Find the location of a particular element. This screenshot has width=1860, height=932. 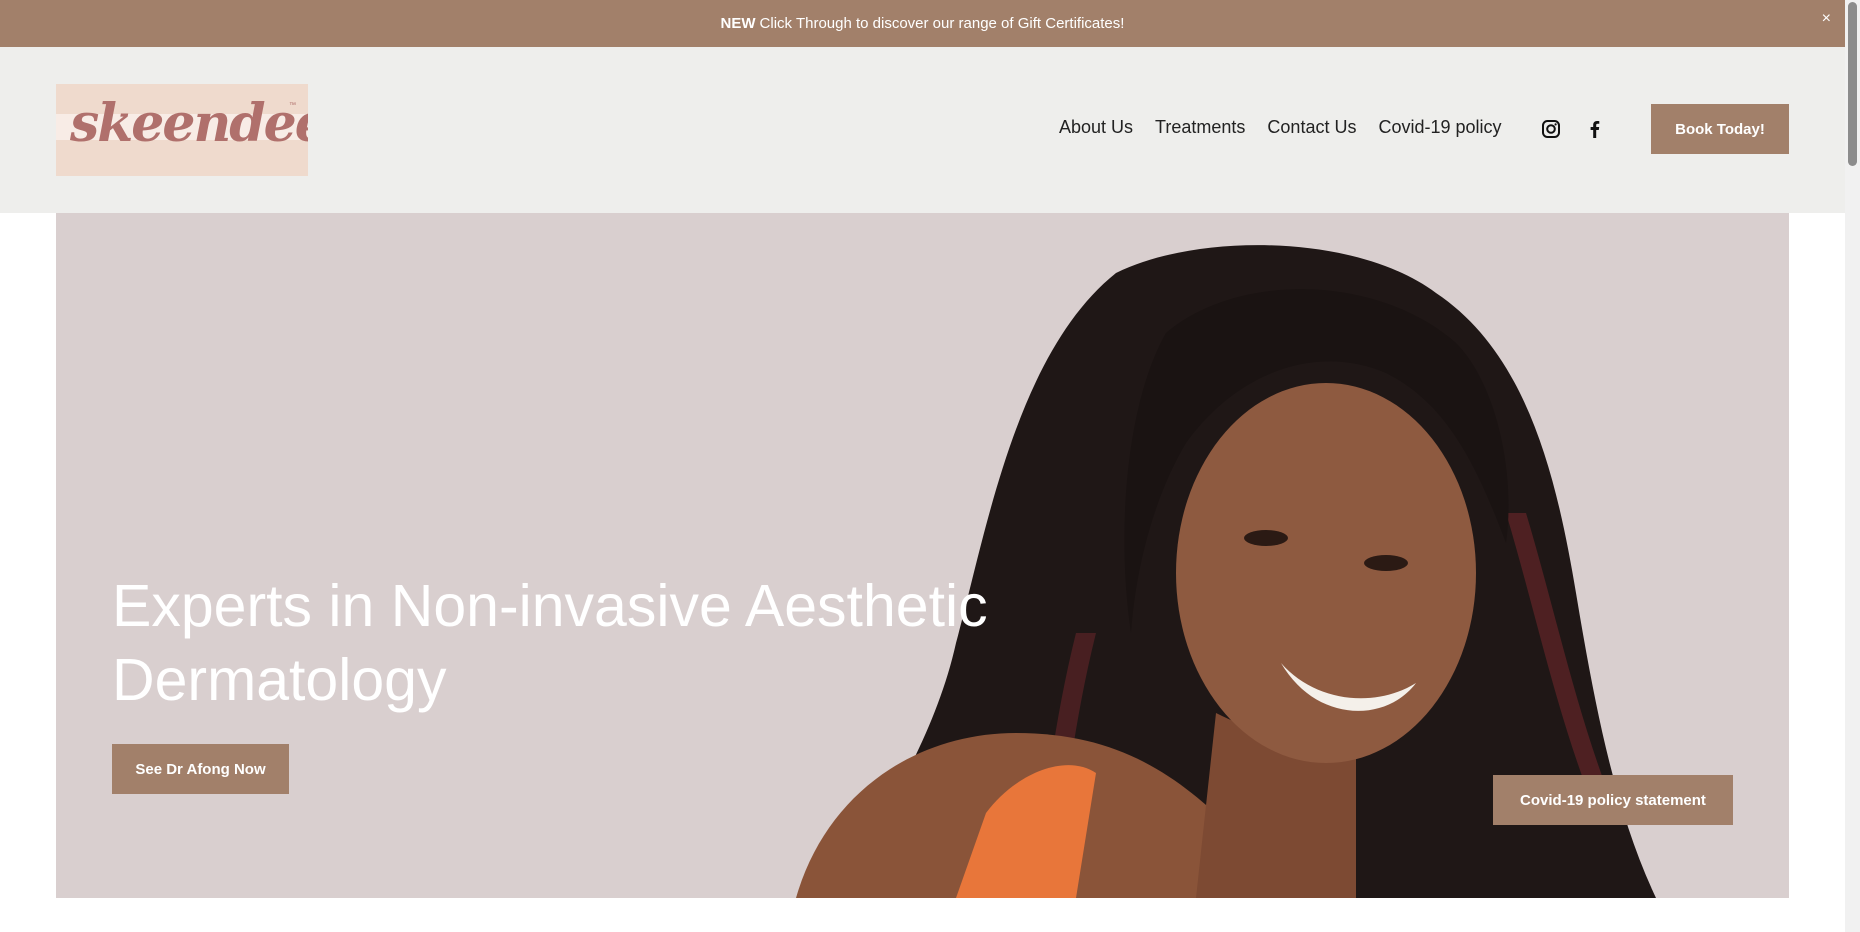

nav-link-treatments: Treatments is located at coordinates (1200, 127).